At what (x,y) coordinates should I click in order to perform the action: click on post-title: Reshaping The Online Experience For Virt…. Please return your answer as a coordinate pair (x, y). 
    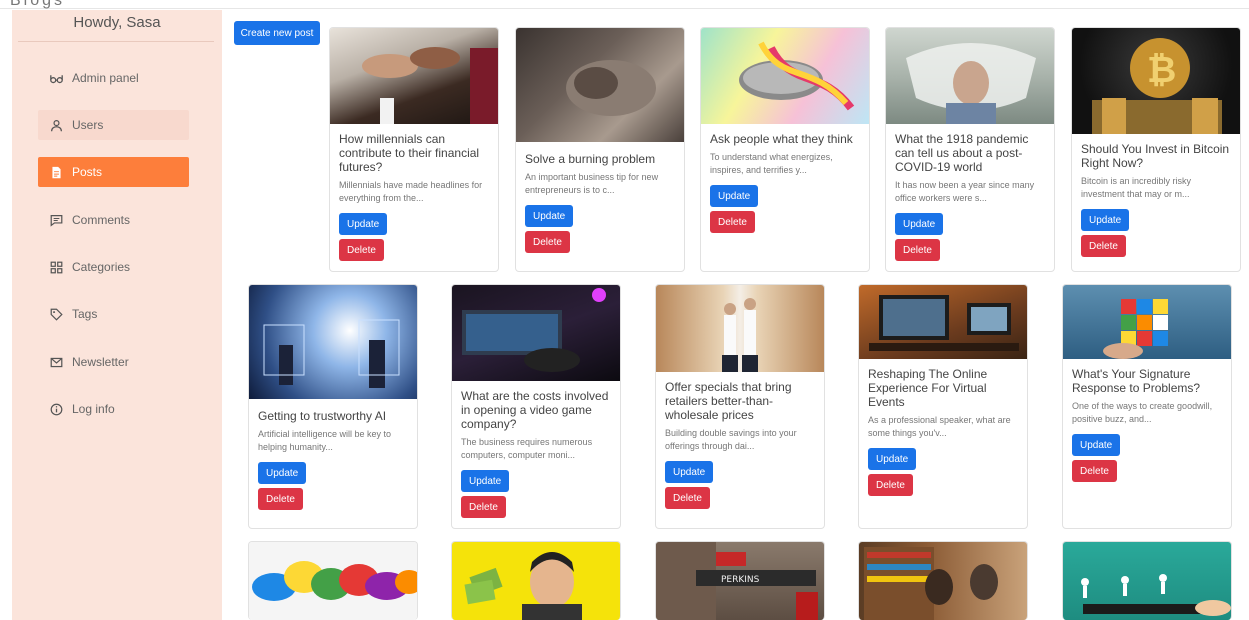
    Looking at the image, I should click on (928, 388).